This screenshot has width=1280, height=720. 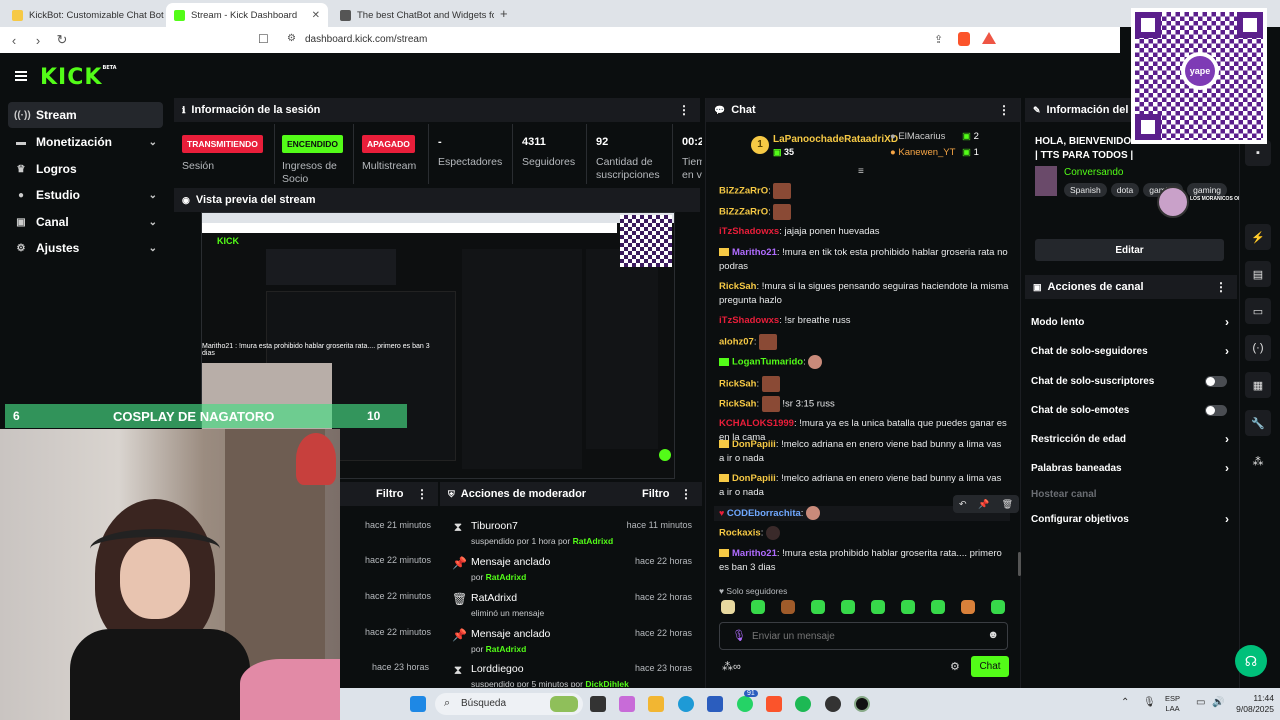 What do you see at coordinates (993, 635) in the screenshot?
I see `emoji-icon: ☻` at bounding box center [993, 635].